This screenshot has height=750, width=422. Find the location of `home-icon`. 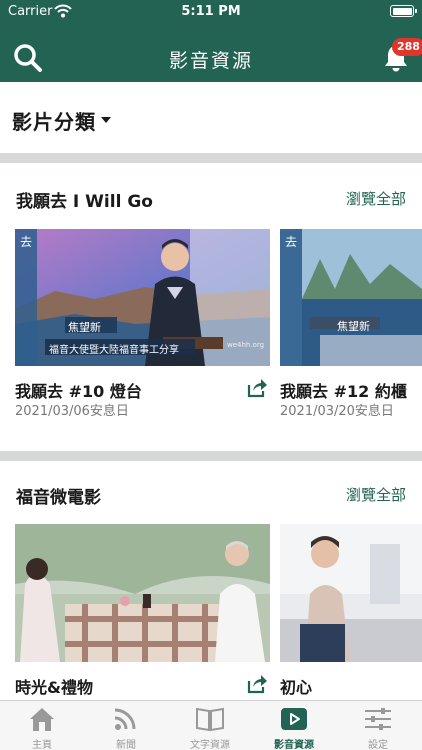

home-icon is located at coordinates (42, 719).